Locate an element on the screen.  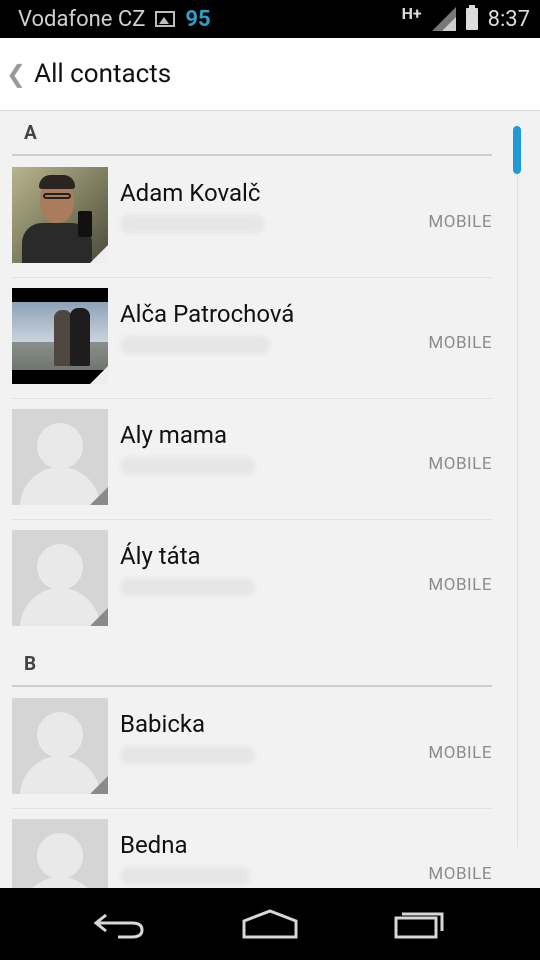
contact-row-babicka: Babicka MOBILE is located at coordinates (252, 748).